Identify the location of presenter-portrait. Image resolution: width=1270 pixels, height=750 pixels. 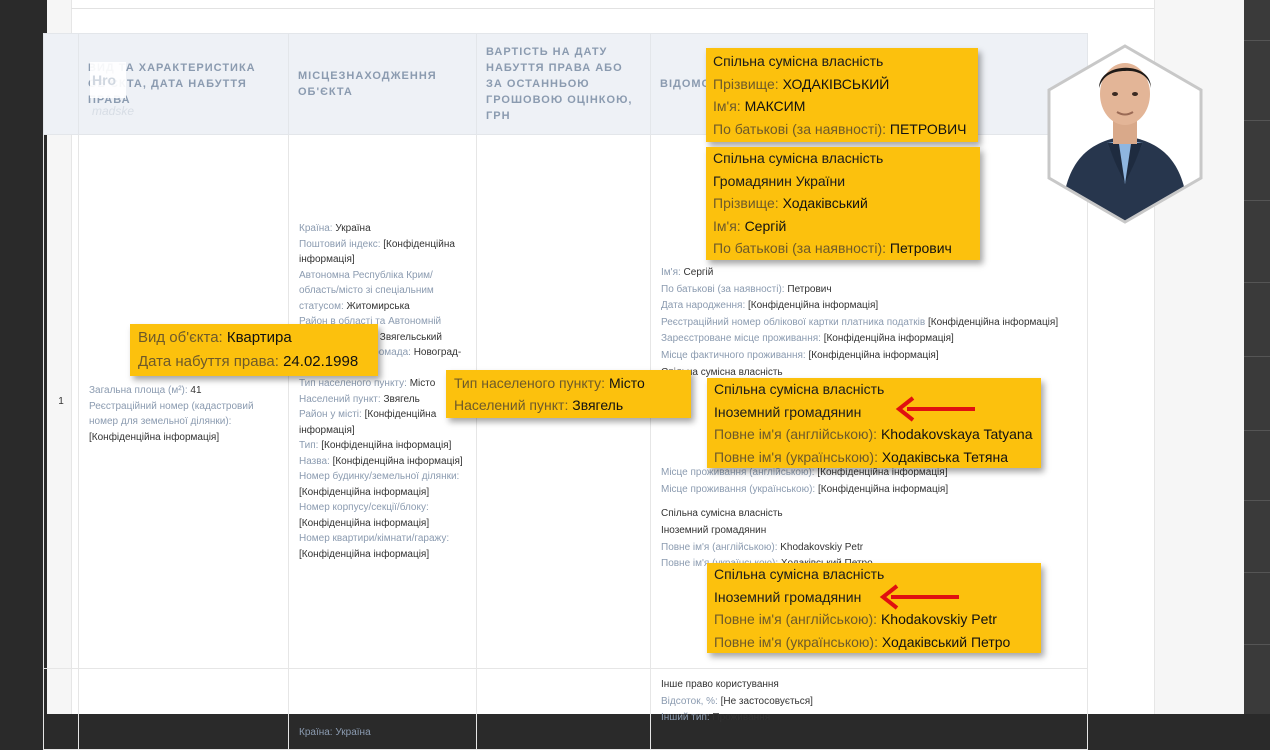
(1125, 134).